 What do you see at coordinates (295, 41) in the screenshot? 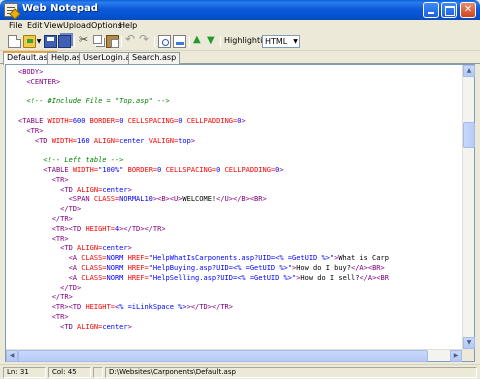
I see `chevron-down-icon: ▼` at bounding box center [295, 41].